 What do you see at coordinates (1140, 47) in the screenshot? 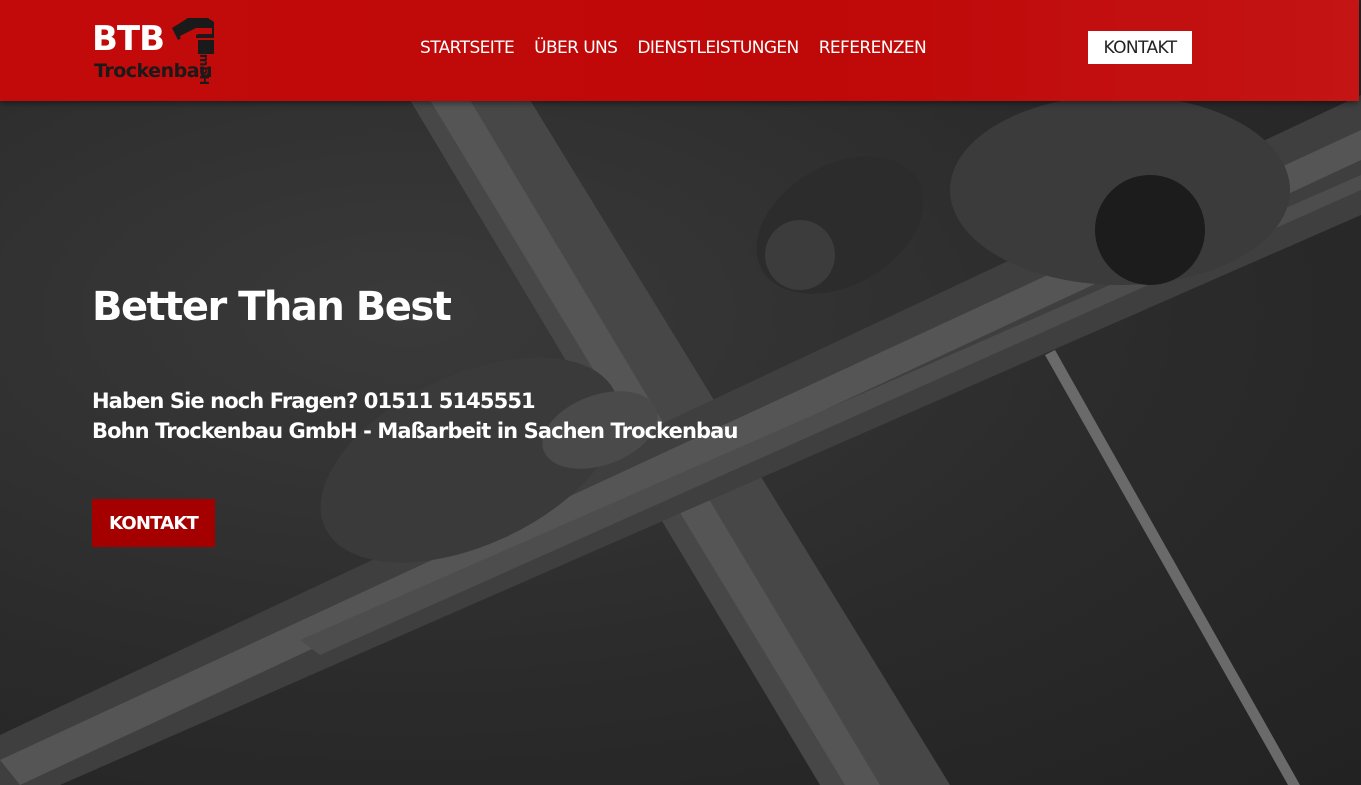
I see `header-contact-button: KONTAKT` at bounding box center [1140, 47].